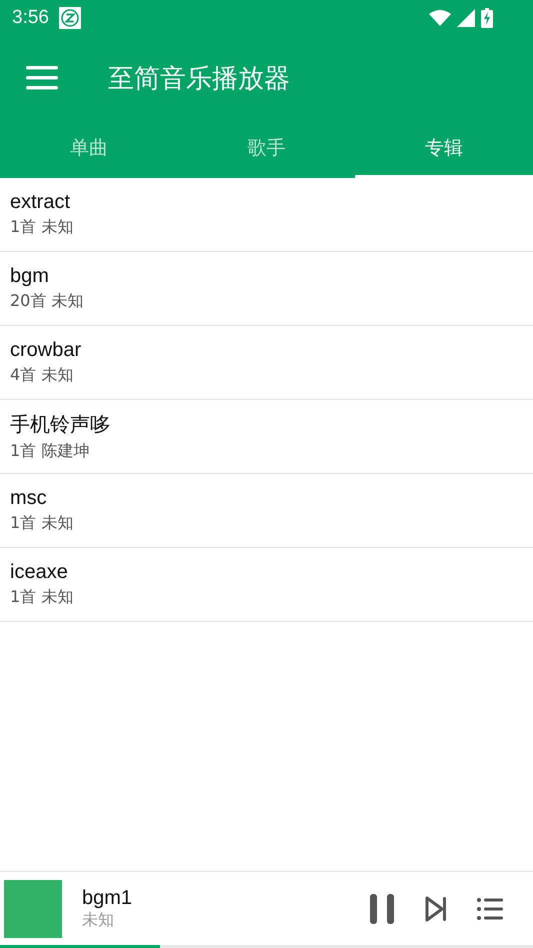 The height and width of the screenshot is (948, 533). Describe the element at coordinates (466, 18) in the screenshot. I see `signal-icon` at that location.